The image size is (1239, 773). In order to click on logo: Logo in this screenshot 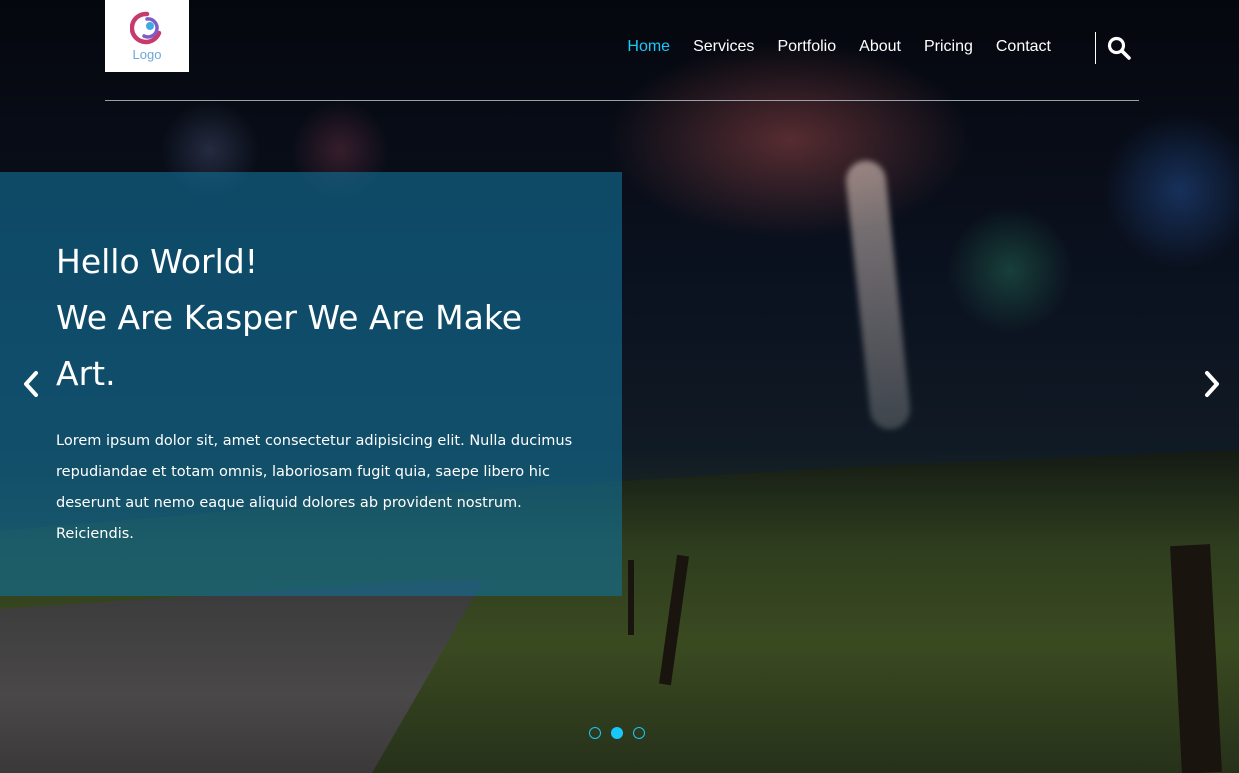, I will do `click(147, 36)`.